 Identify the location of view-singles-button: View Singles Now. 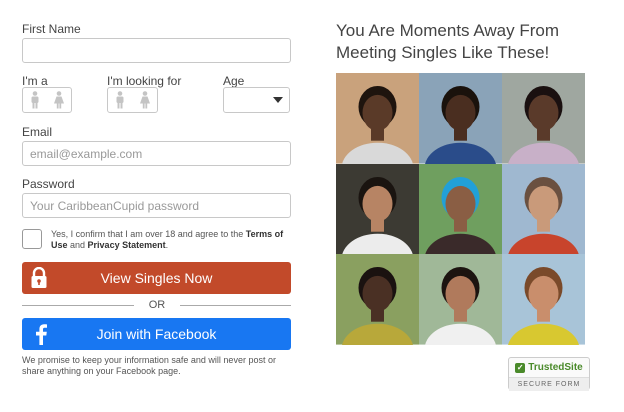
(156, 278).